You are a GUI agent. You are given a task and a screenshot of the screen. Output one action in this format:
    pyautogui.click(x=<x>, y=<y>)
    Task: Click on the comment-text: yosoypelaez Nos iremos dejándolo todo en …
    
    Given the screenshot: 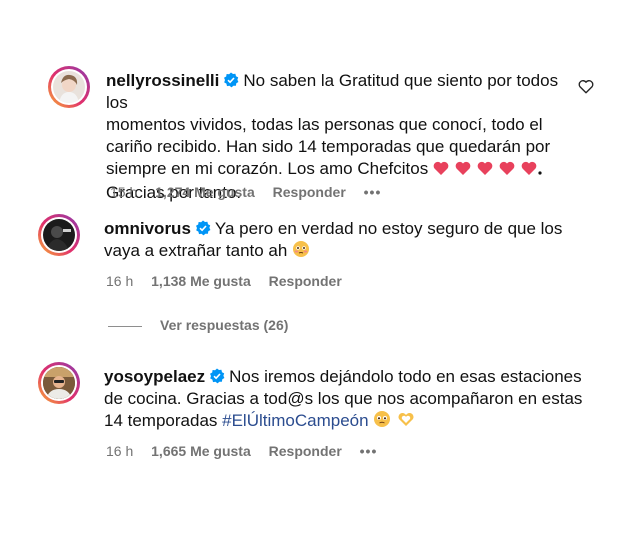 What is the action you would take?
    pyautogui.click(x=349, y=400)
    